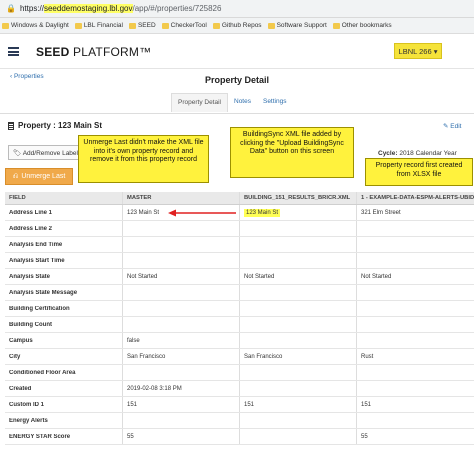 This screenshot has width=474, height=457. I want to click on table-row: Analysis Start Time, so click(239, 261).